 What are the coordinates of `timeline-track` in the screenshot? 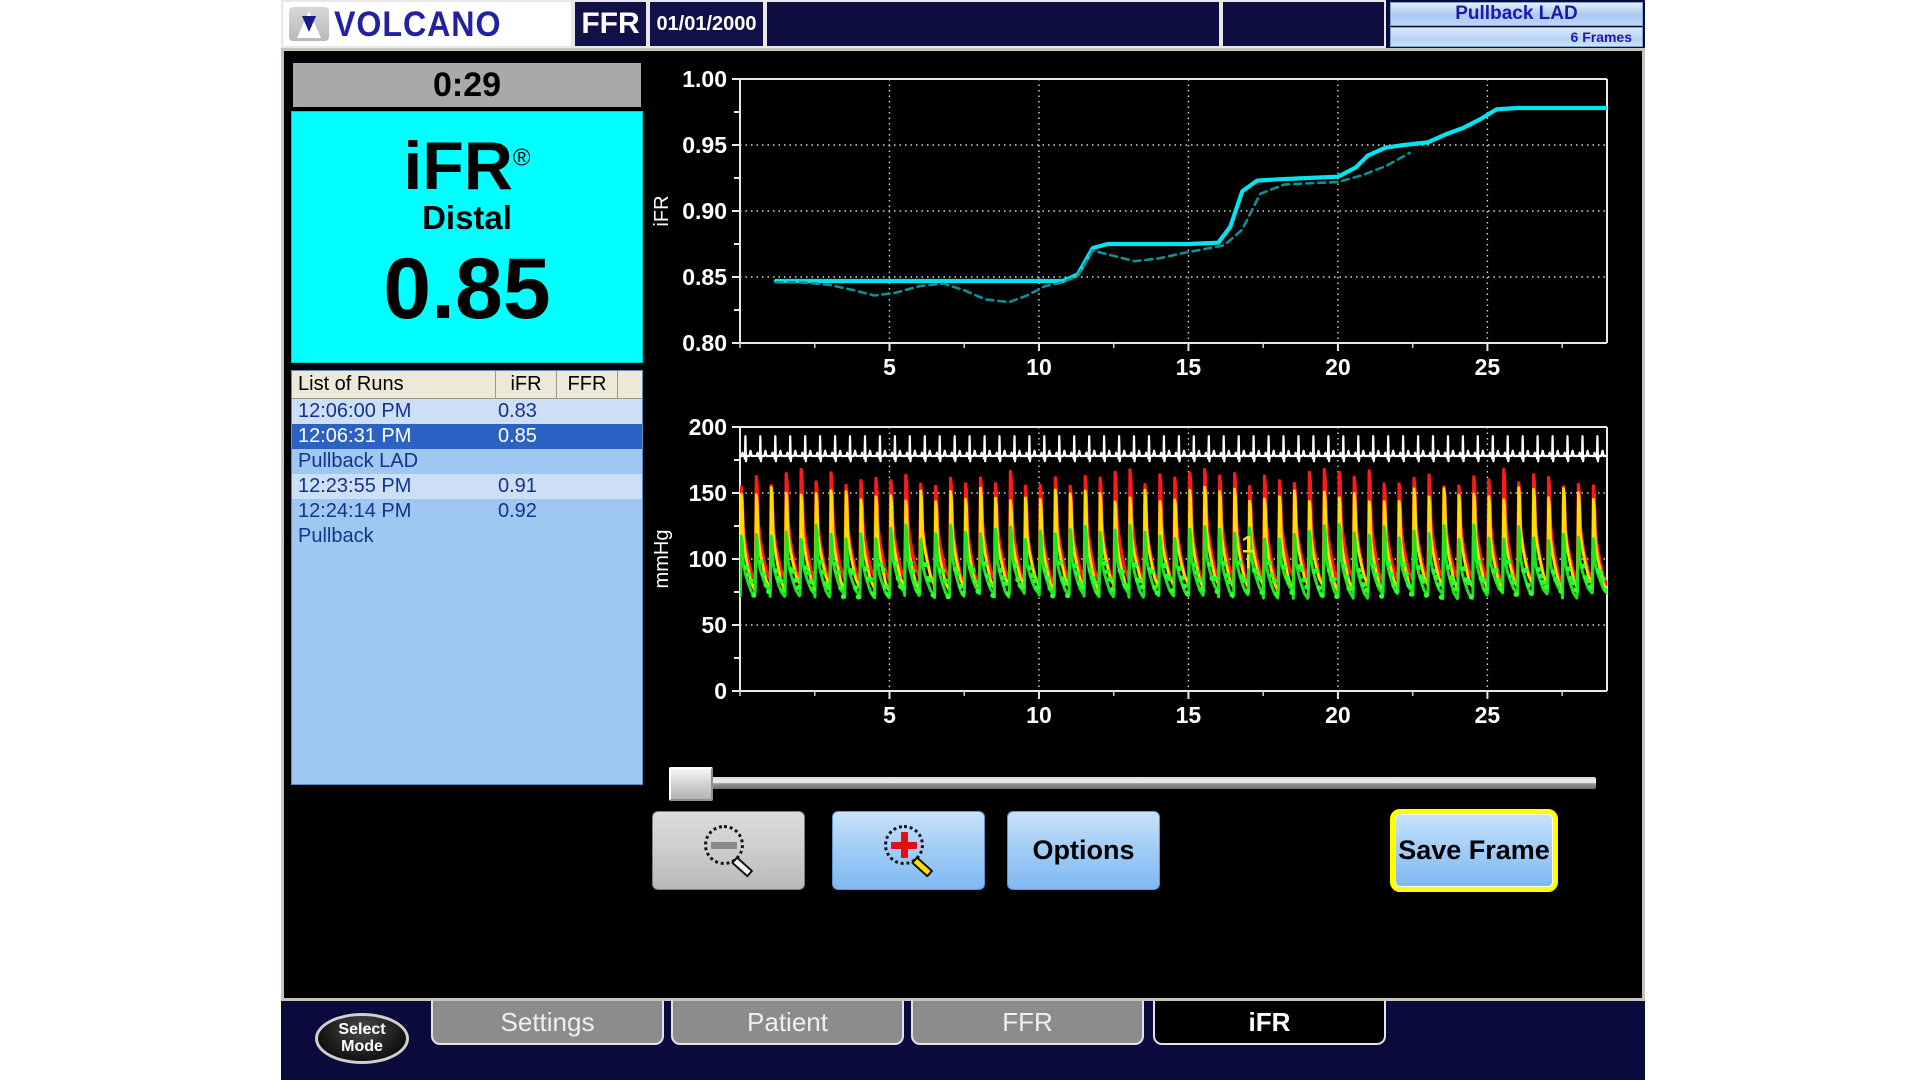 It's located at (1136, 783).